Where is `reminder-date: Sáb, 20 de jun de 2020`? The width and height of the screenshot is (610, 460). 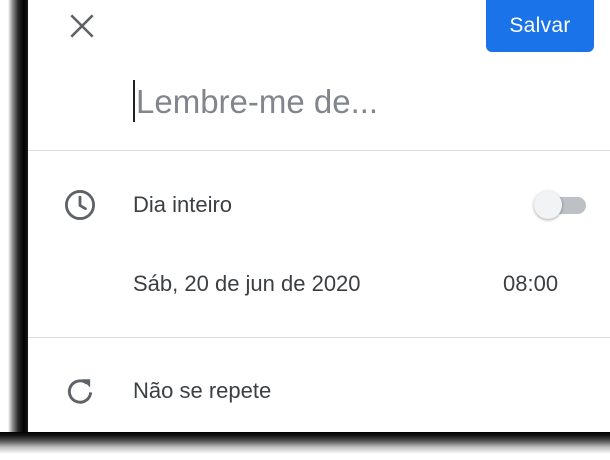
reminder-date: Sáb, 20 de jun de 2020 is located at coordinates (247, 284).